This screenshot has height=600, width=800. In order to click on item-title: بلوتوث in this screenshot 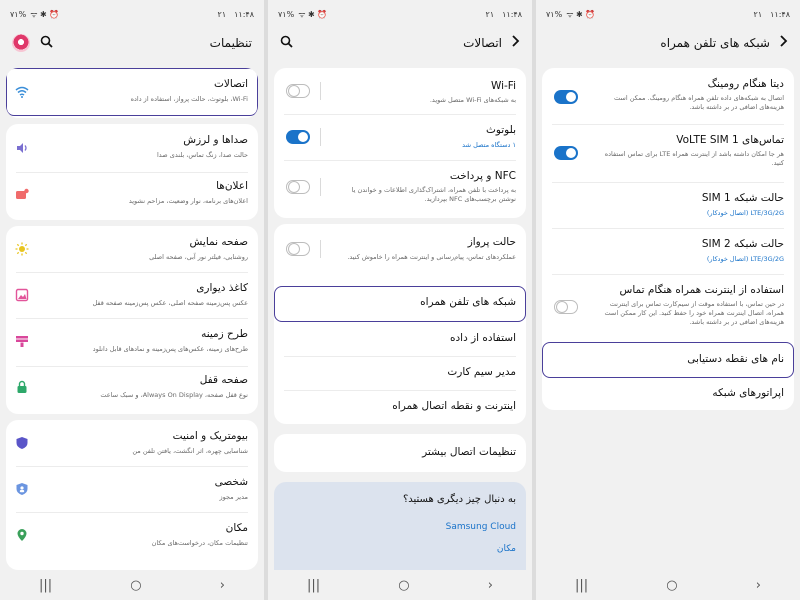, I will do `click(500, 130)`.